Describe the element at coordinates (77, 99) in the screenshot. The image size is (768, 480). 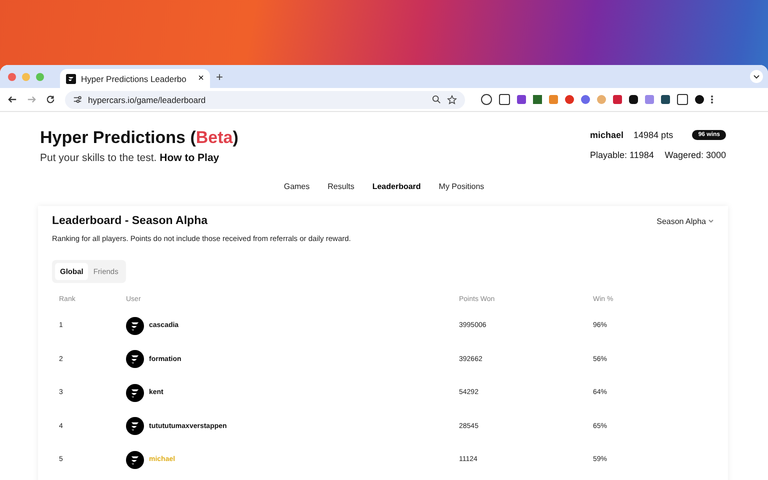
I see `site-settings-icon` at that location.